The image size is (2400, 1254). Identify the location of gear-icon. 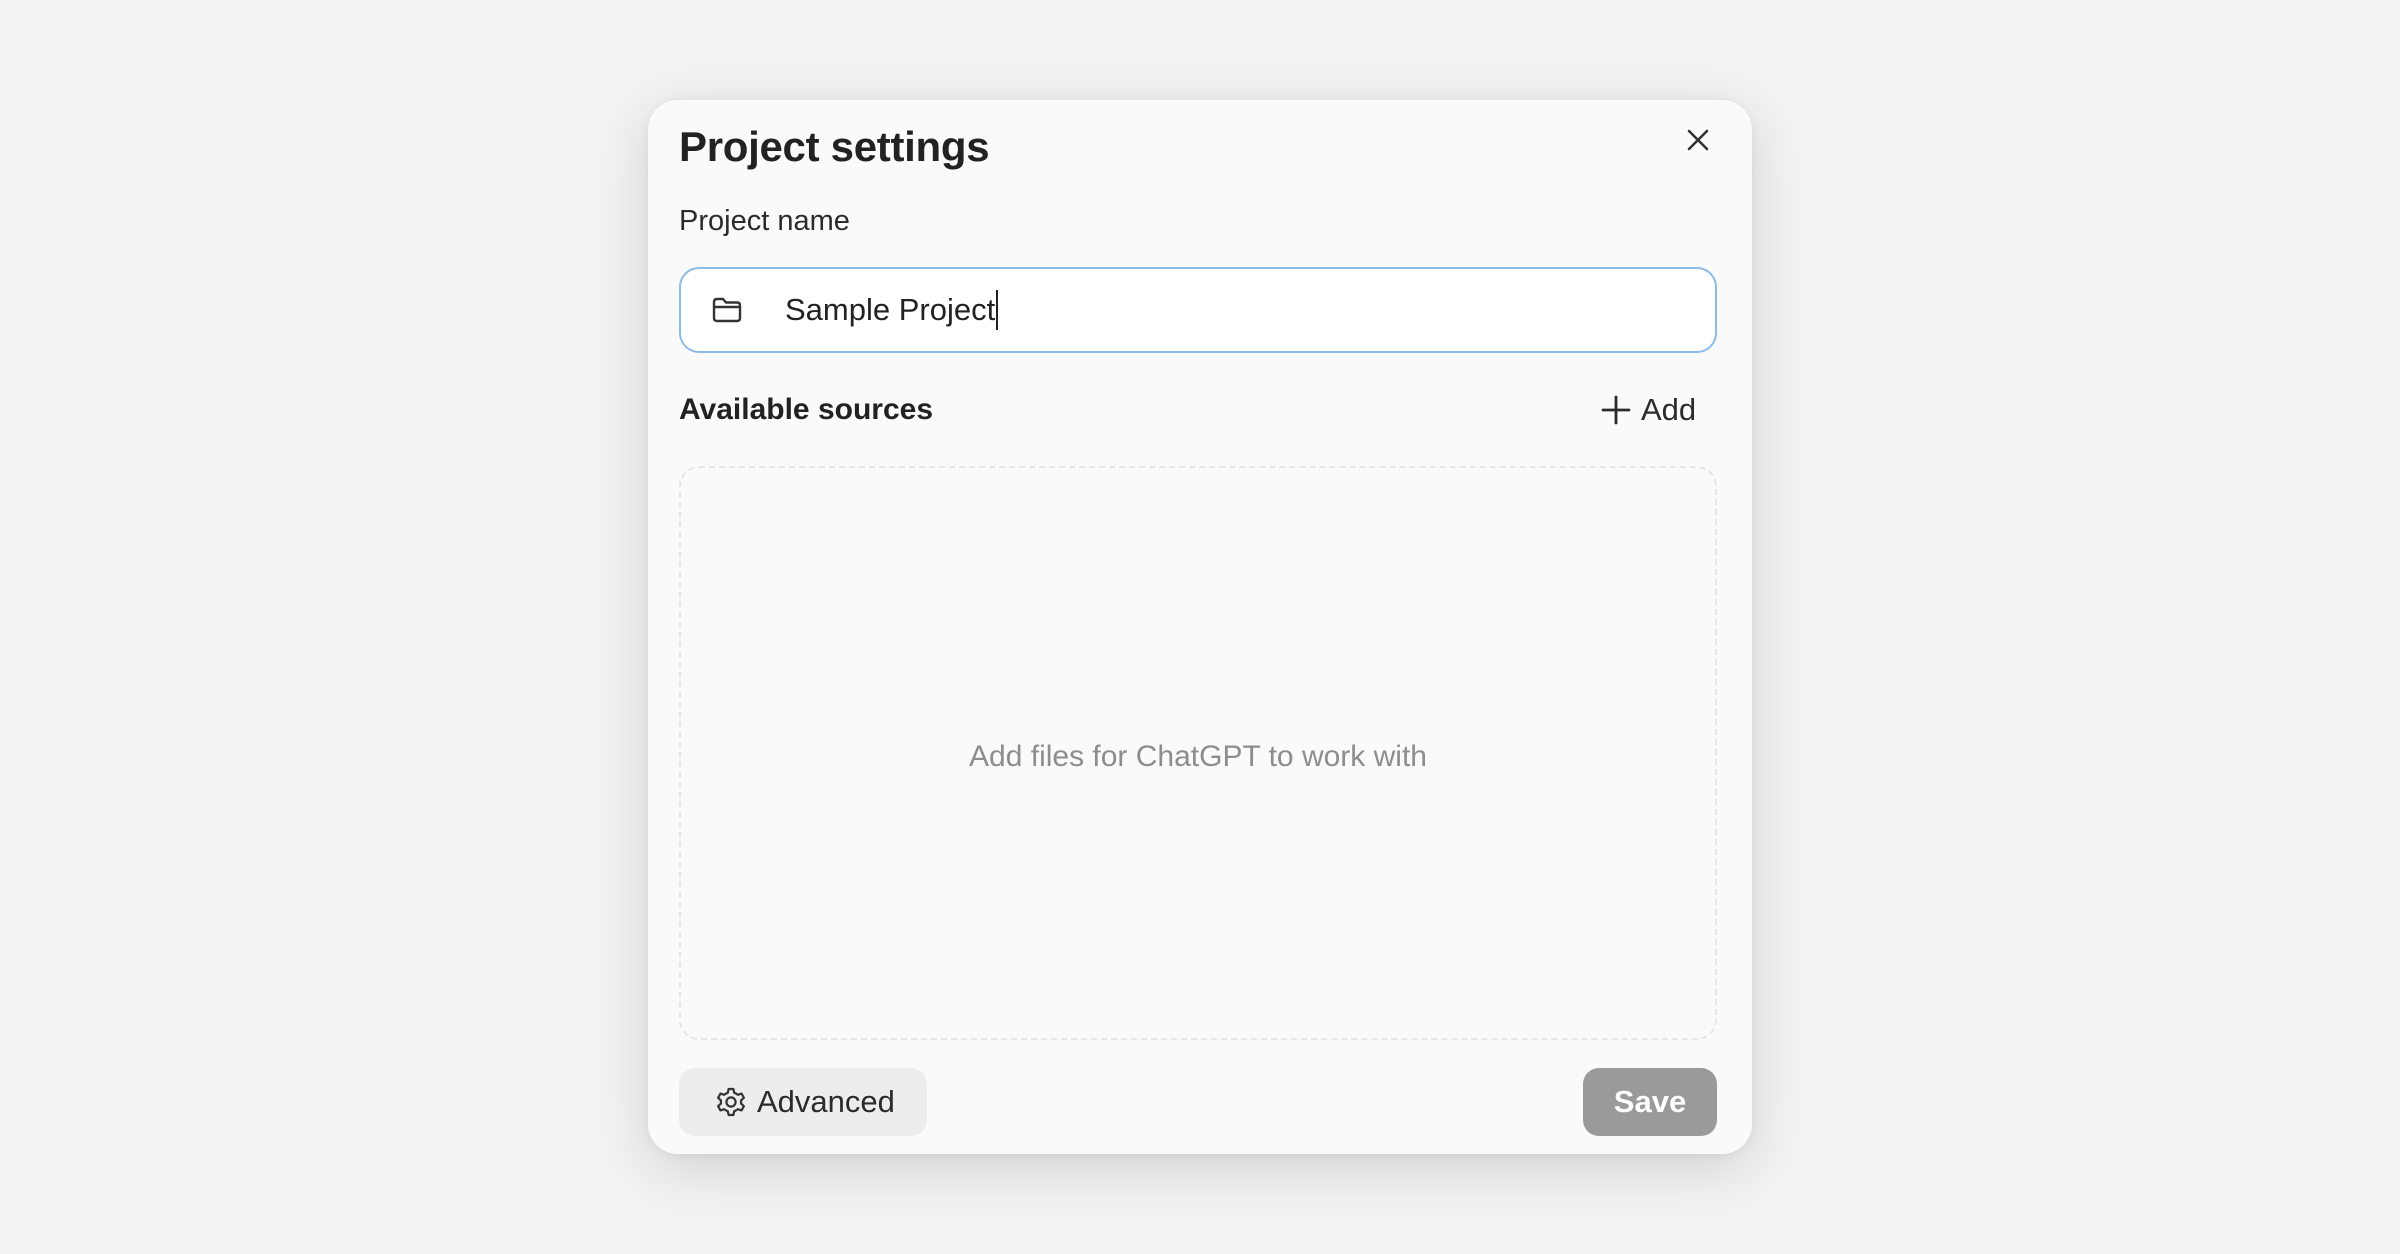
(731, 1102).